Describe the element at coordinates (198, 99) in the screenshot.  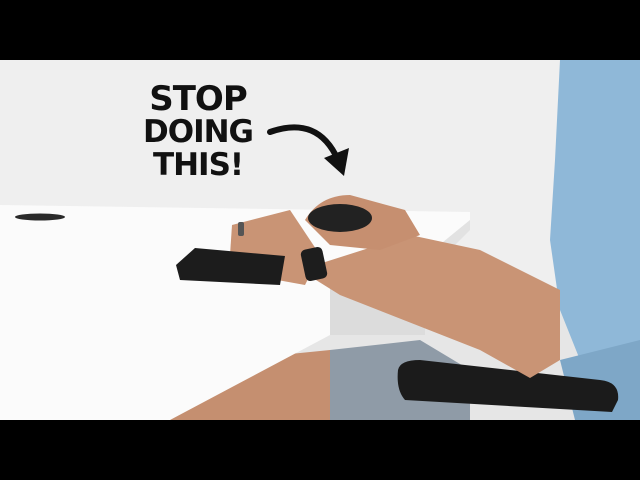
I see `caption-line-1: STOP` at that location.